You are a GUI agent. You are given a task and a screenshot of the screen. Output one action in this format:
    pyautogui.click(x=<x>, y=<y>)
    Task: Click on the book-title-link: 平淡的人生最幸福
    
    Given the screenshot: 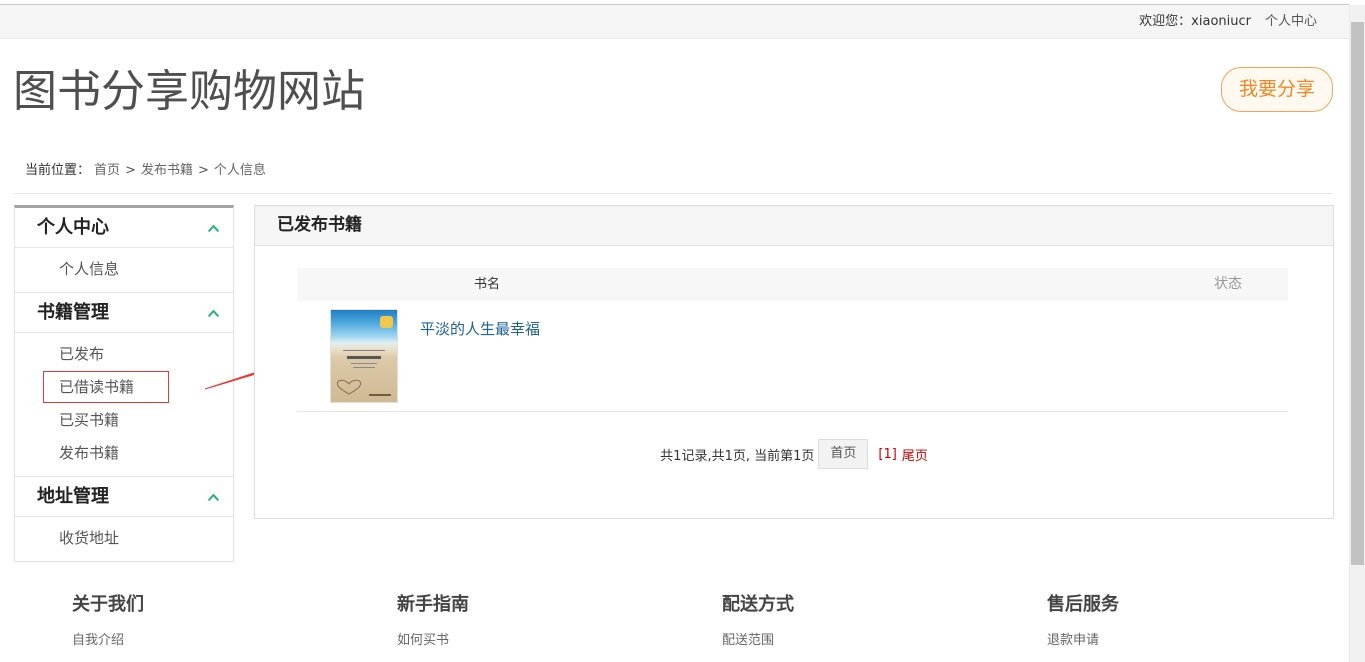 What is the action you would take?
    pyautogui.click(x=480, y=329)
    